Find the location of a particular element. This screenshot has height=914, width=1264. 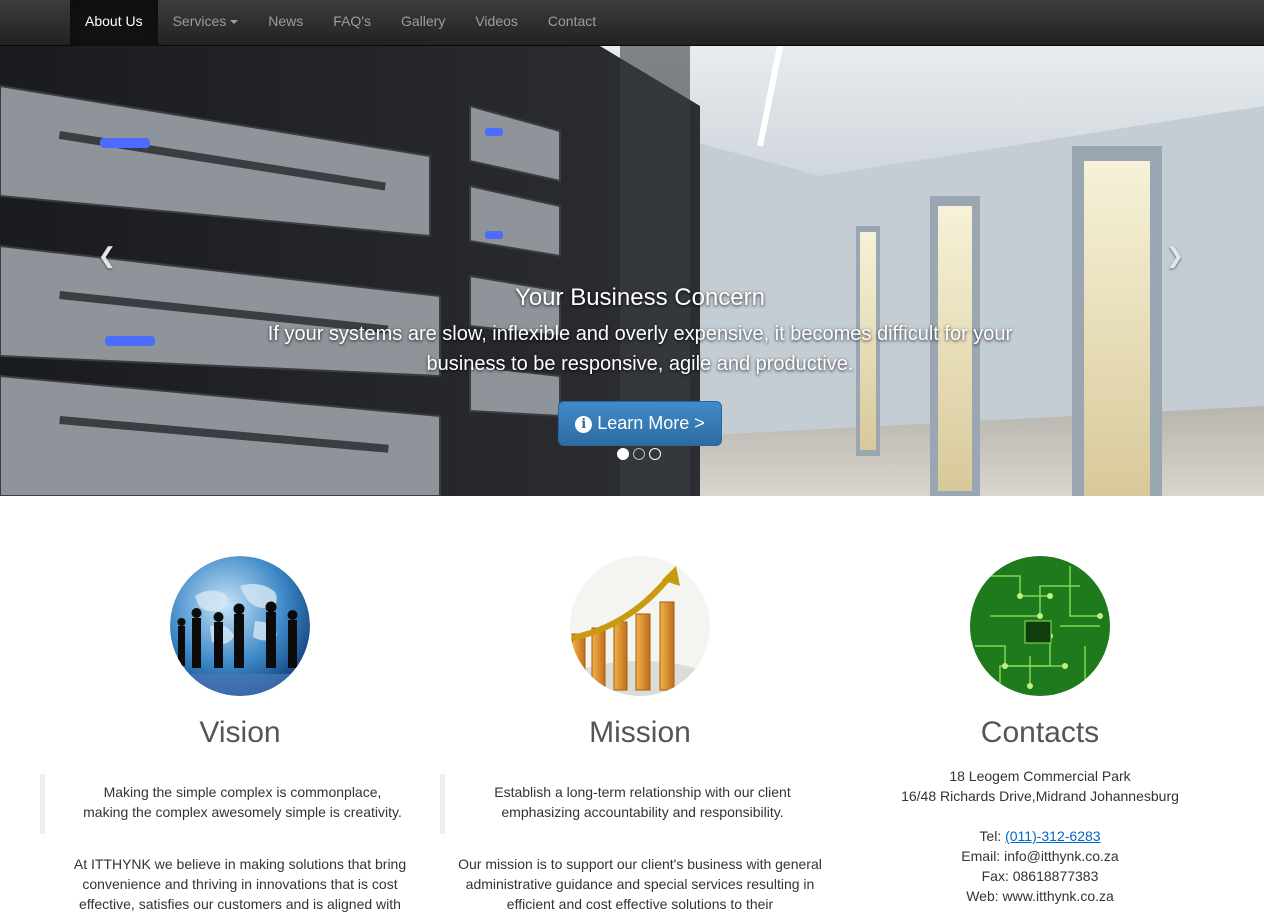

nav-link-services: Services is located at coordinates (206, 23).